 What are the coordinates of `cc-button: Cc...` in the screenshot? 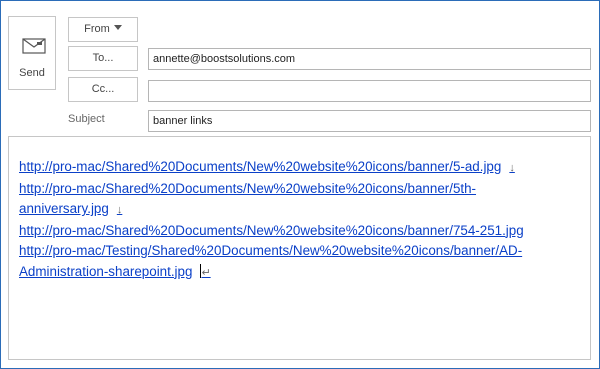 It's located at (103, 89).